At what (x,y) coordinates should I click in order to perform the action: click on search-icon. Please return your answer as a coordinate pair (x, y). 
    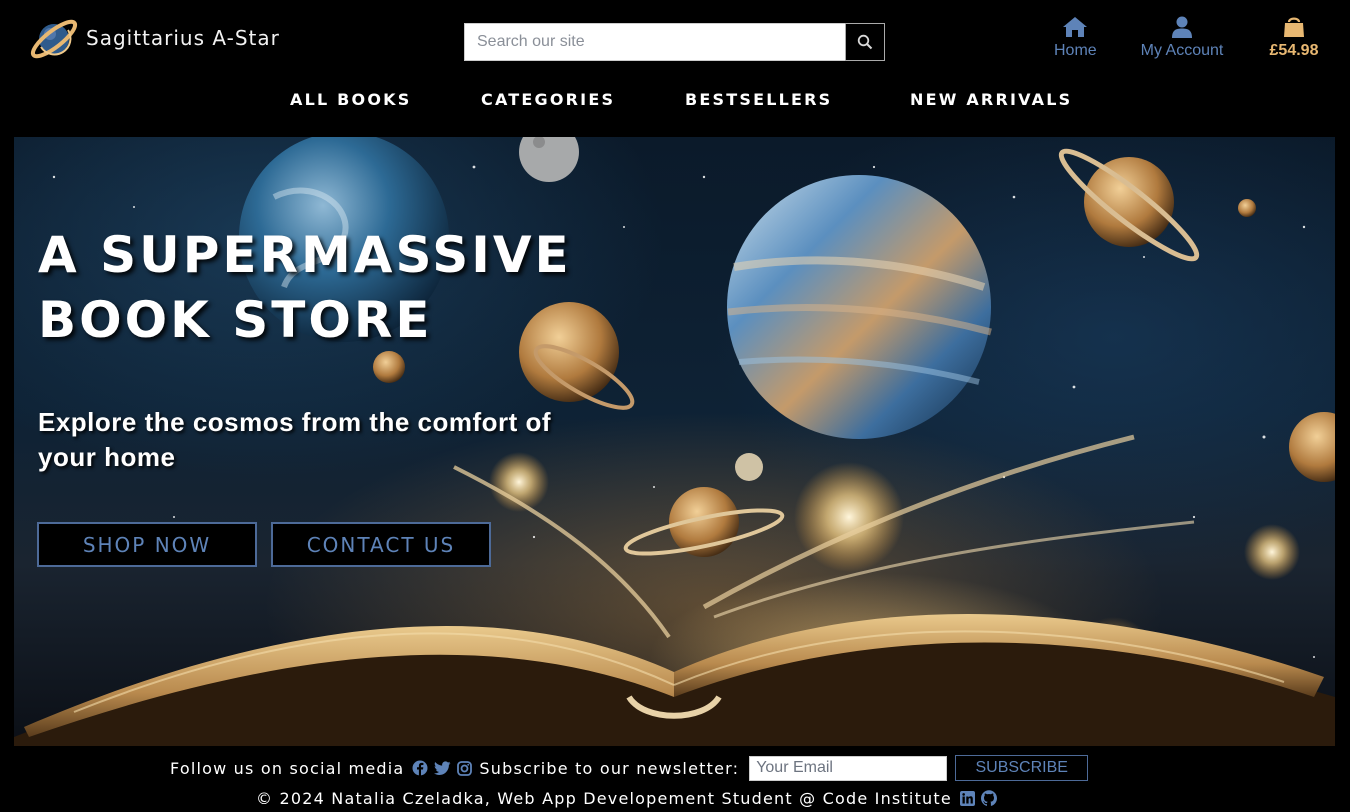
    Looking at the image, I should click on (865, 42).